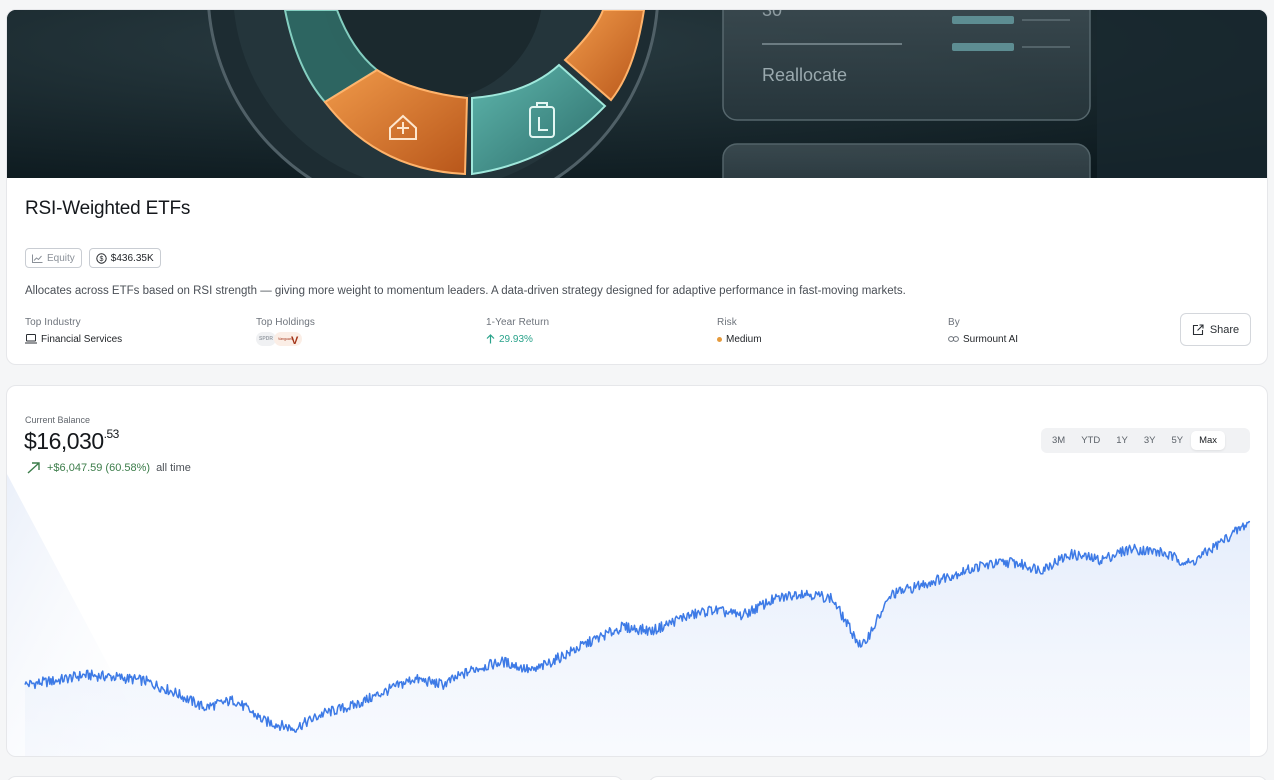 Image resolution: width=1274 pixels, height=780 pixels. Describe the element at coordinates (53, 322) in the screenshot. I see `top-industry-label: Top Industry` at that location.